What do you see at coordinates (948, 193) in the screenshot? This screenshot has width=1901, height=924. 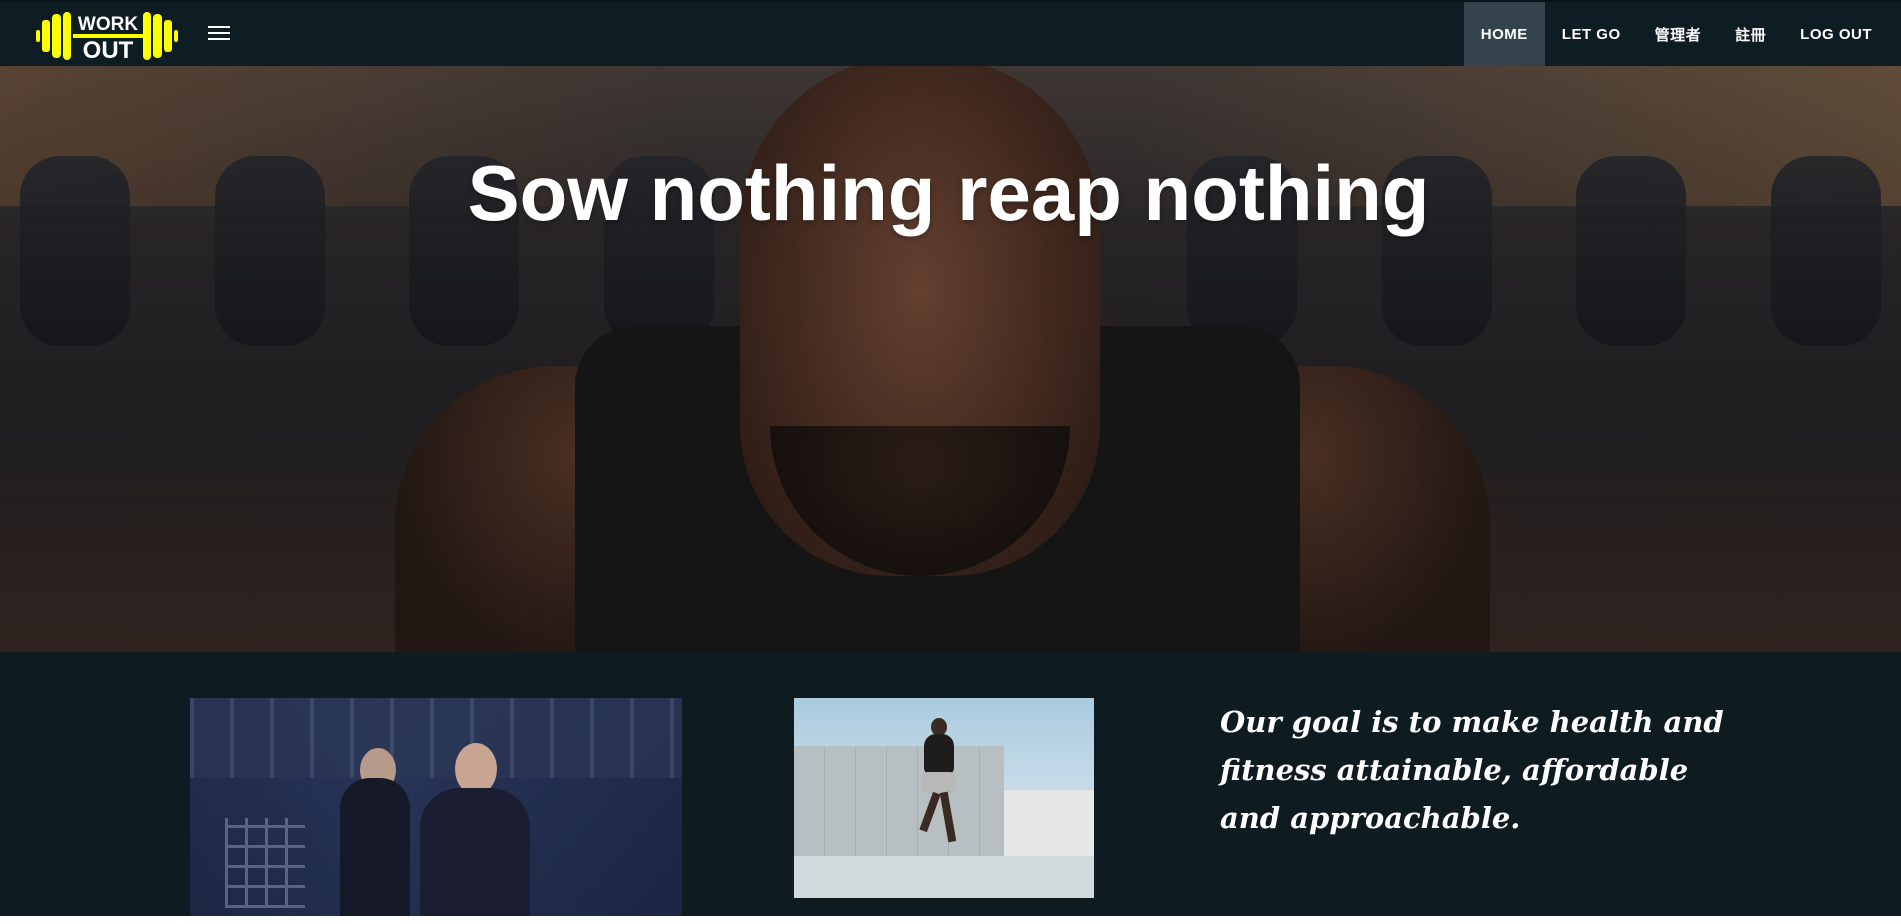 I see `hero-title: Sow nothing reap nothing` at bounding box center [948, 193].